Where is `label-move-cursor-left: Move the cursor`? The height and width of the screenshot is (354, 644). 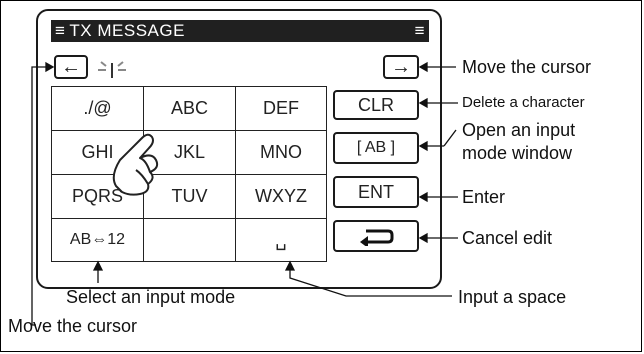 label-move-cursor-left: Move the cursor is located at coordinates (73, 326).